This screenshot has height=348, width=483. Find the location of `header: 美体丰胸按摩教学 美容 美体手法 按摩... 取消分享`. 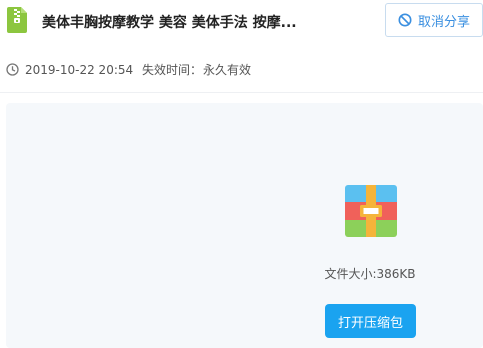

header: 美体丰胸按摩教学 美容 美体手法 按摩... 取消分享 is located at coordinates (241, 23).